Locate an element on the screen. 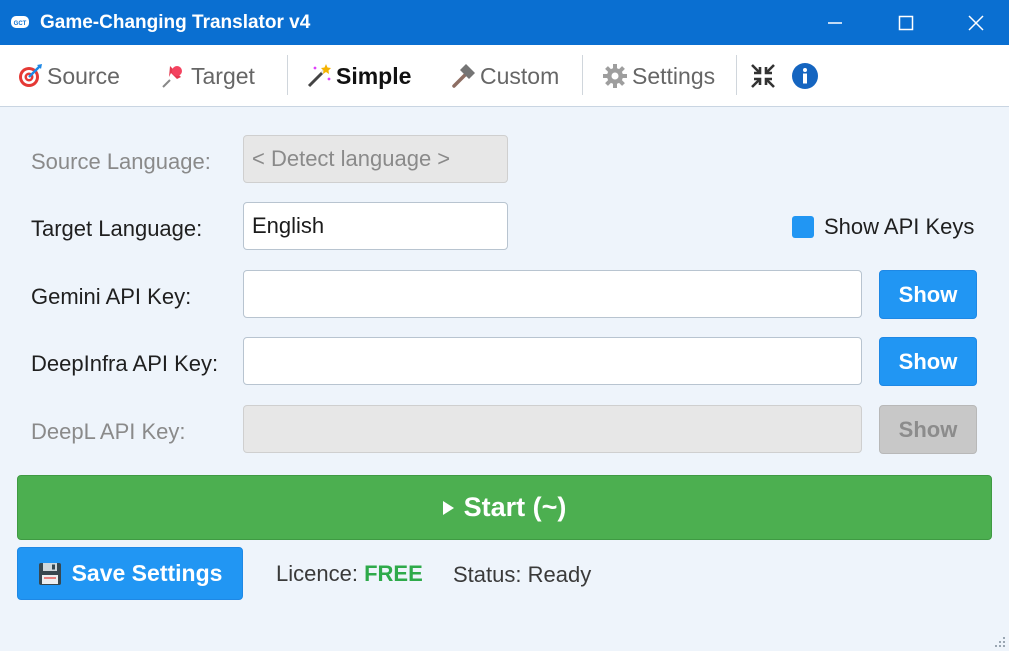 The width and height of the screenshot is (1009, 651). save-settings-label: Save Settings is located at coordinates (147, 573).